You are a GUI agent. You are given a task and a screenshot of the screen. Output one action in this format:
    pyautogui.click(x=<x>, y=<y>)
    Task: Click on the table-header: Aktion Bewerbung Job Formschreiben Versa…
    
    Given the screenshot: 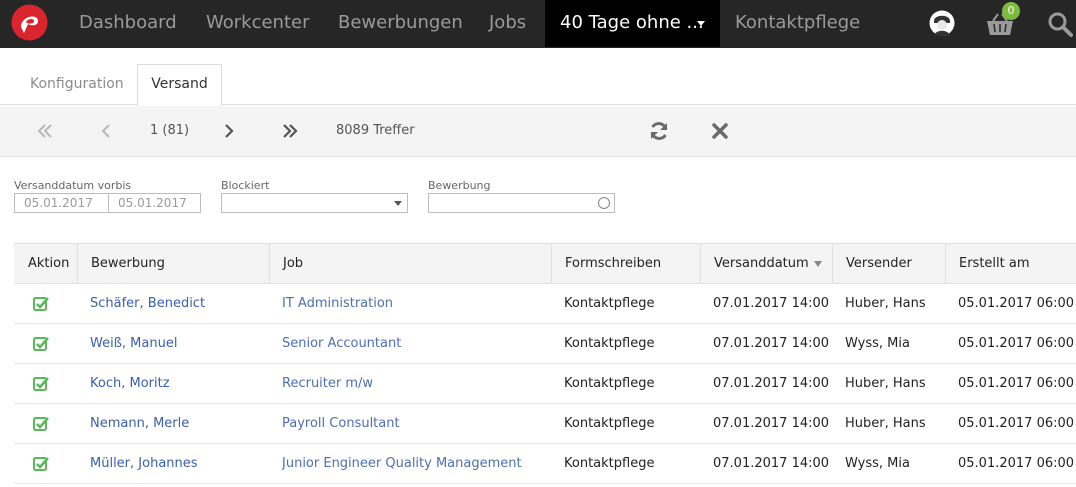 What is the action you would take?
    pyautogui.click(x=545, y=263)
    